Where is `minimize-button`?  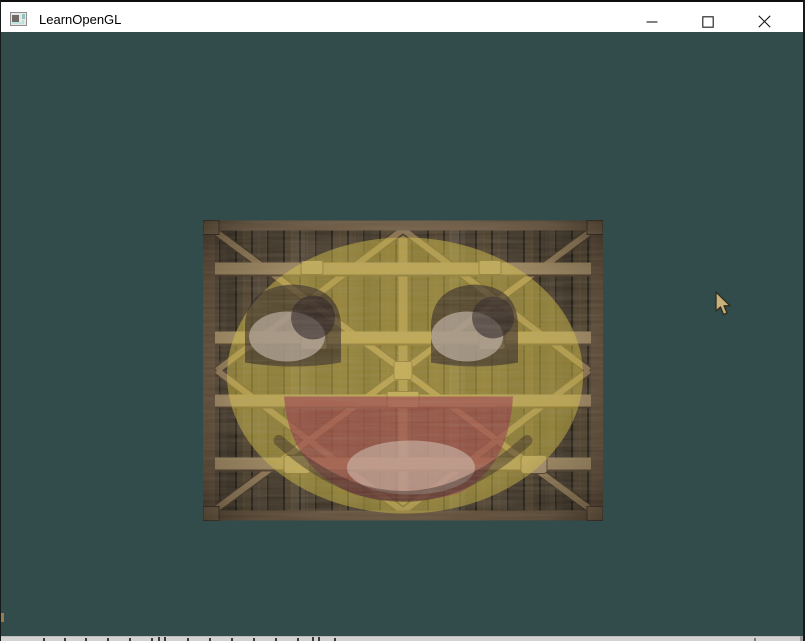 minimize-button is located at coordinates (652, 22).